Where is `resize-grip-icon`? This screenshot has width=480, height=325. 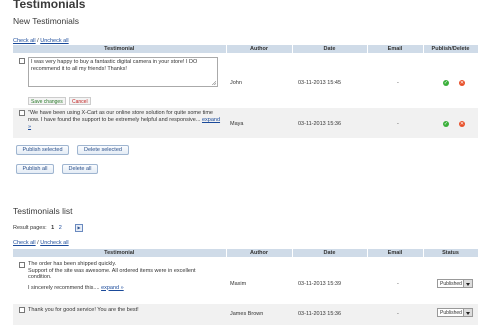 resize-grip-icon is located at coordinates (214, 83).